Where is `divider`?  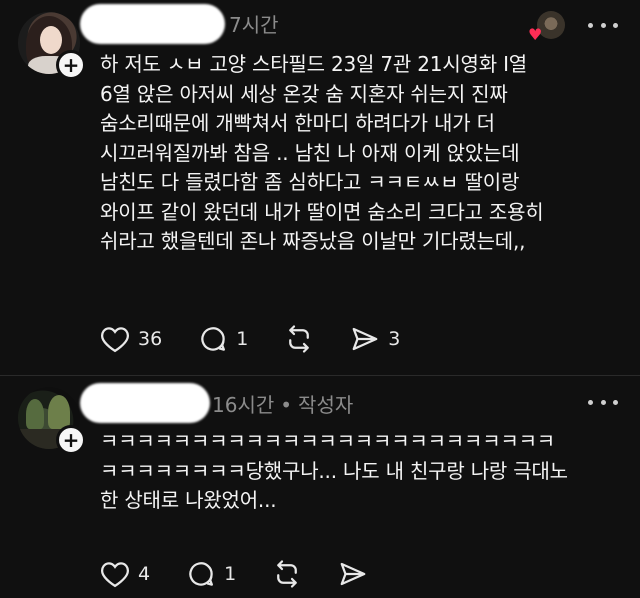
divider is located at coordinates (320, 375).